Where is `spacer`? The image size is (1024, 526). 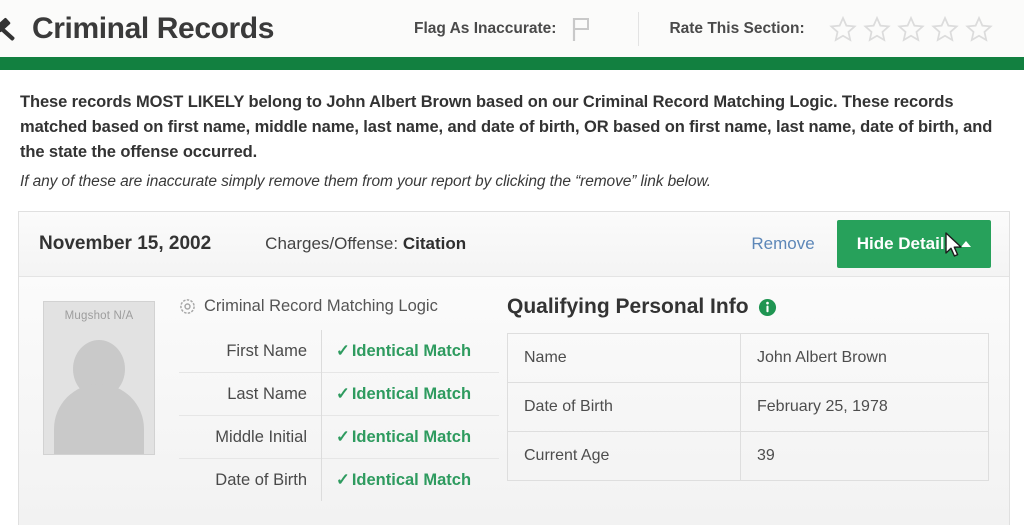
spacer is located at coordinates (512, 80).